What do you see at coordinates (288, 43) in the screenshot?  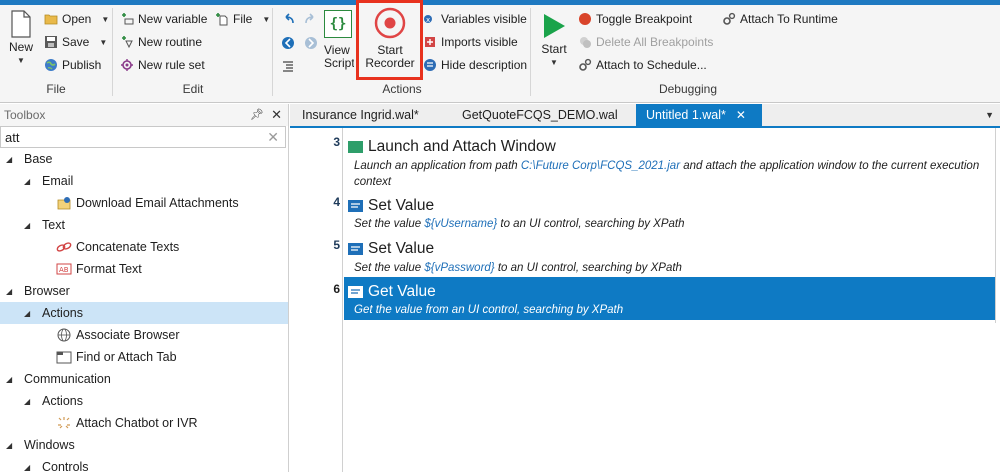 I see `step-back-button` at bounding box center [288, 43].